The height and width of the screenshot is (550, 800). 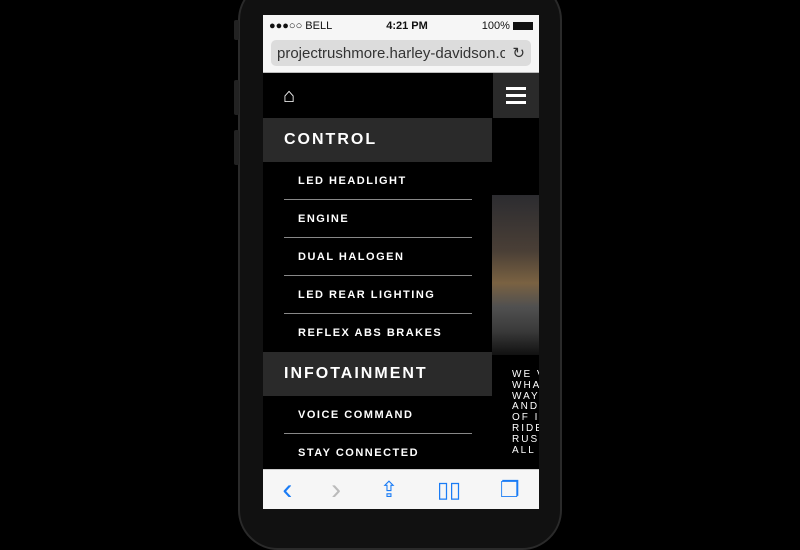 What do you see at coordinates (389, 490) in the screenshot?
I see `share-icon: ⇪` at bounding box center [389, 490].